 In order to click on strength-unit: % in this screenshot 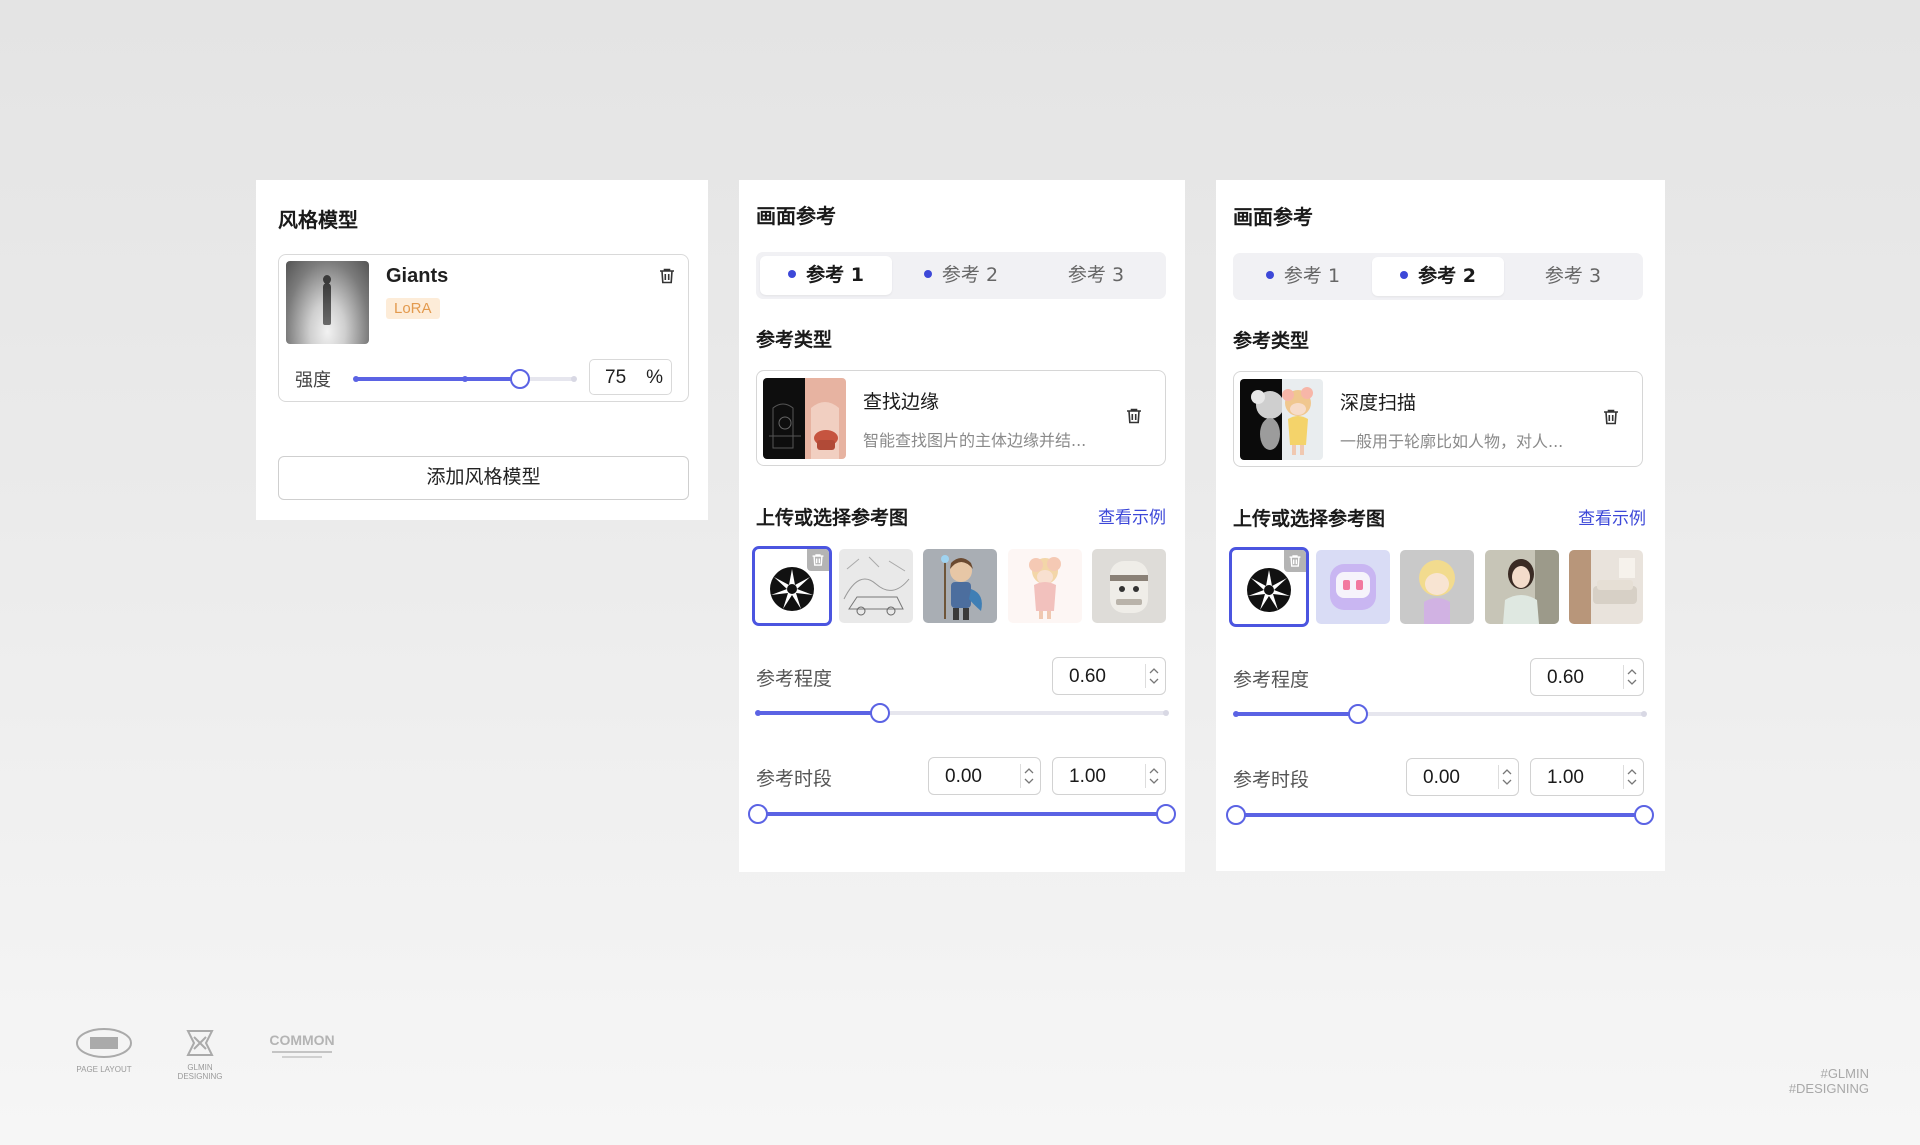, I will do `click(654, 377)`.